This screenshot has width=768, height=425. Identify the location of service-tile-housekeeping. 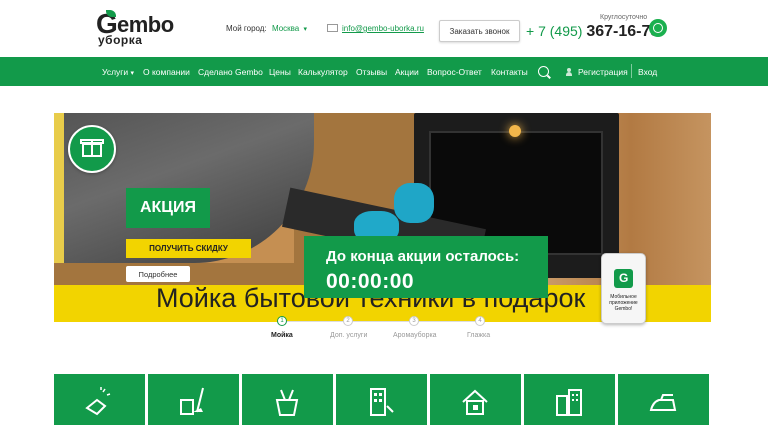
(193, 399).